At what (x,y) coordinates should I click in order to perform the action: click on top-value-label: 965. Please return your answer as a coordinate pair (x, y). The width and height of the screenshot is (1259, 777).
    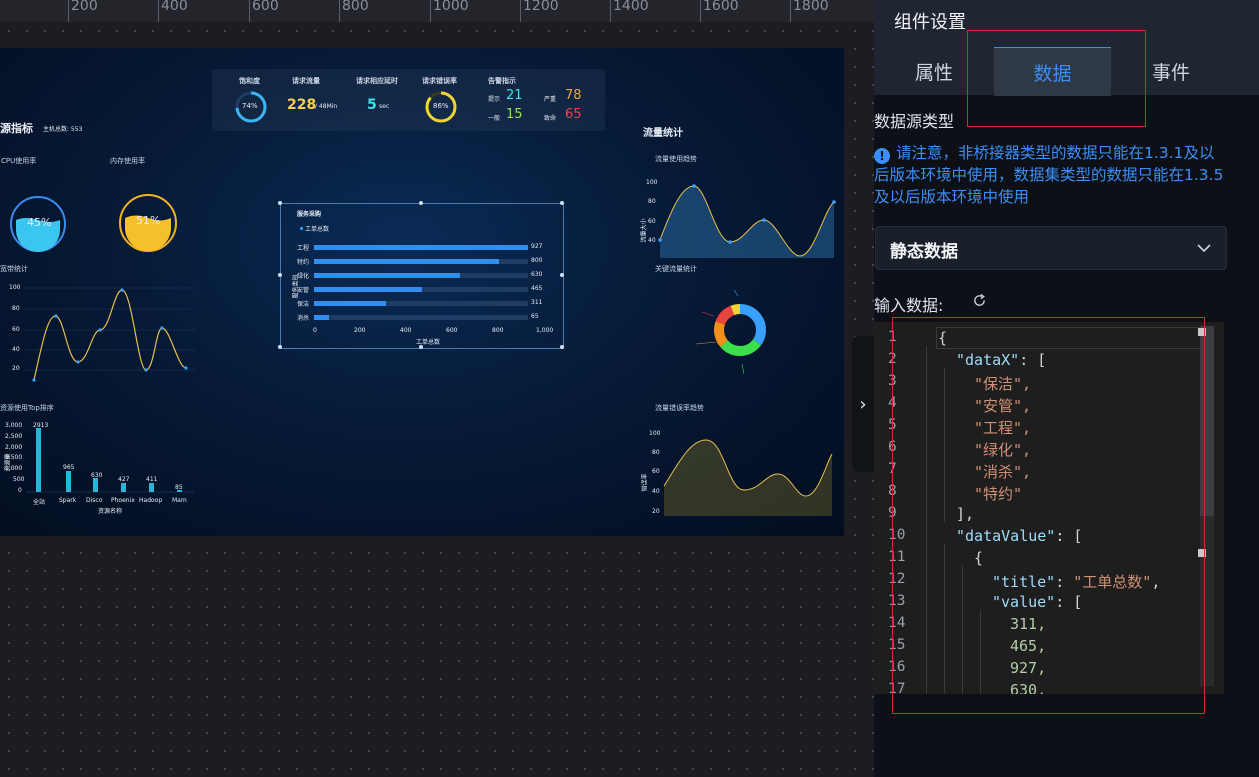
    Looking at the image, I should click on (69, 467).